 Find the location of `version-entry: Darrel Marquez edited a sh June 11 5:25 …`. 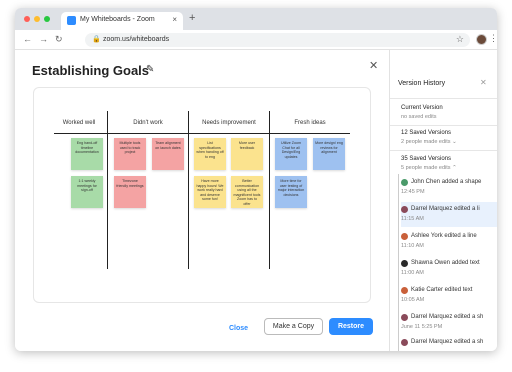

version-entry: Darrel Marquez edited a sh June 11 5:25 … is located at coordinates (449, 322).